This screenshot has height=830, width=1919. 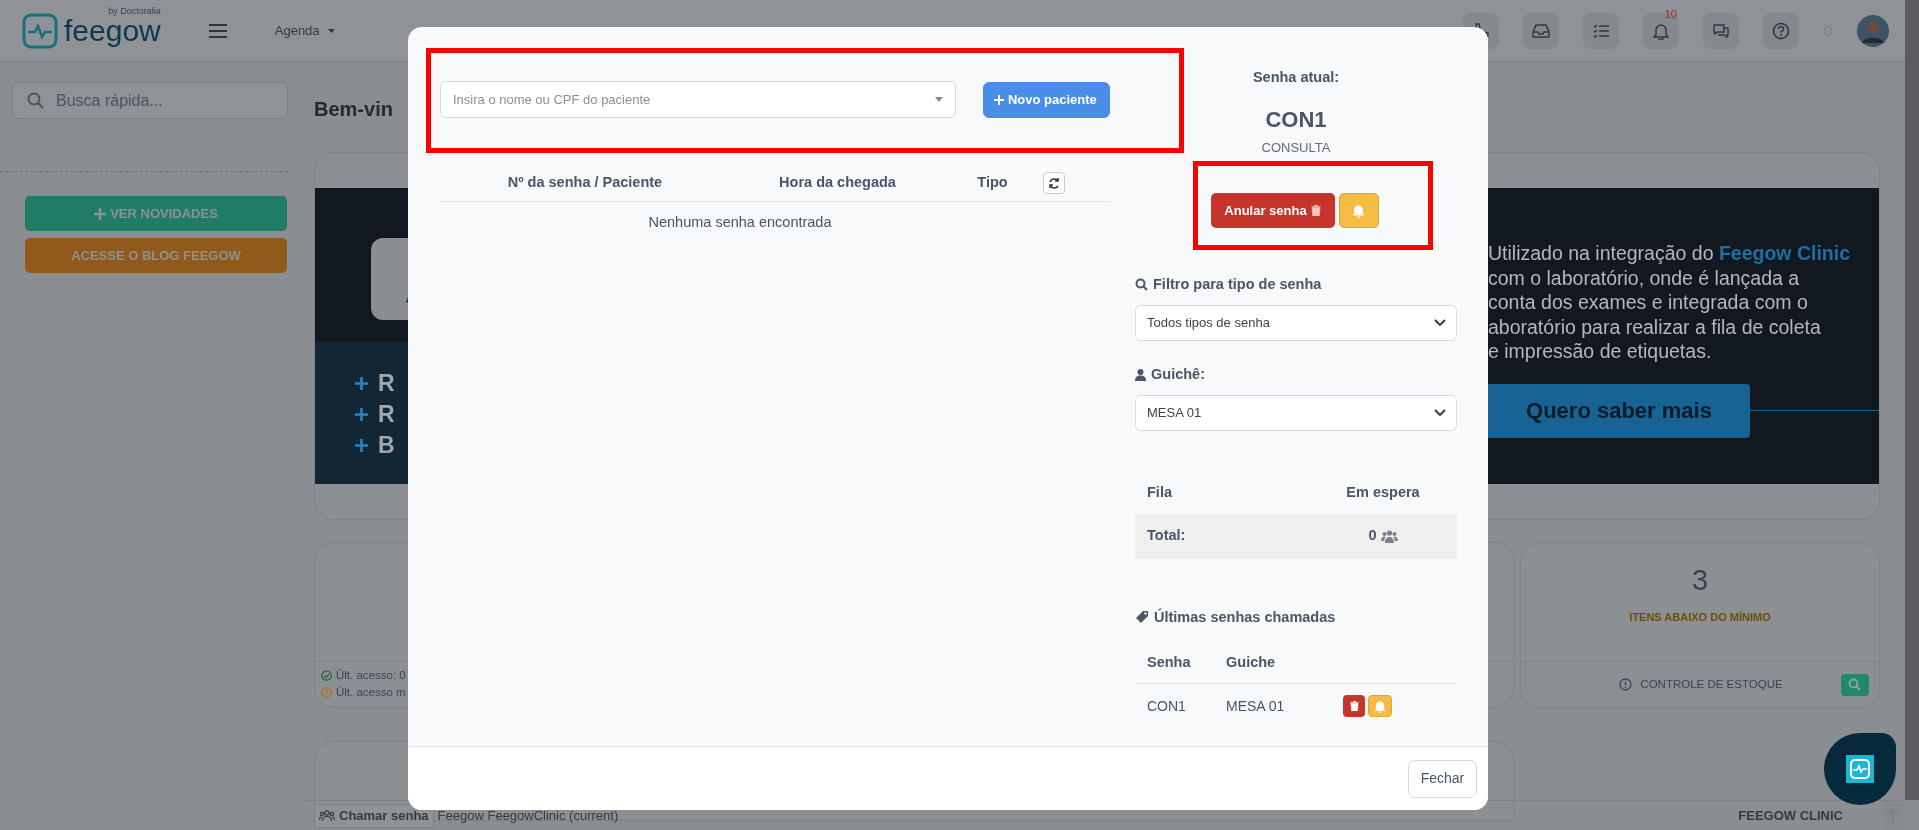 I want to click on access-info: Últ. acesso: 0, so click(x=371, y=675).